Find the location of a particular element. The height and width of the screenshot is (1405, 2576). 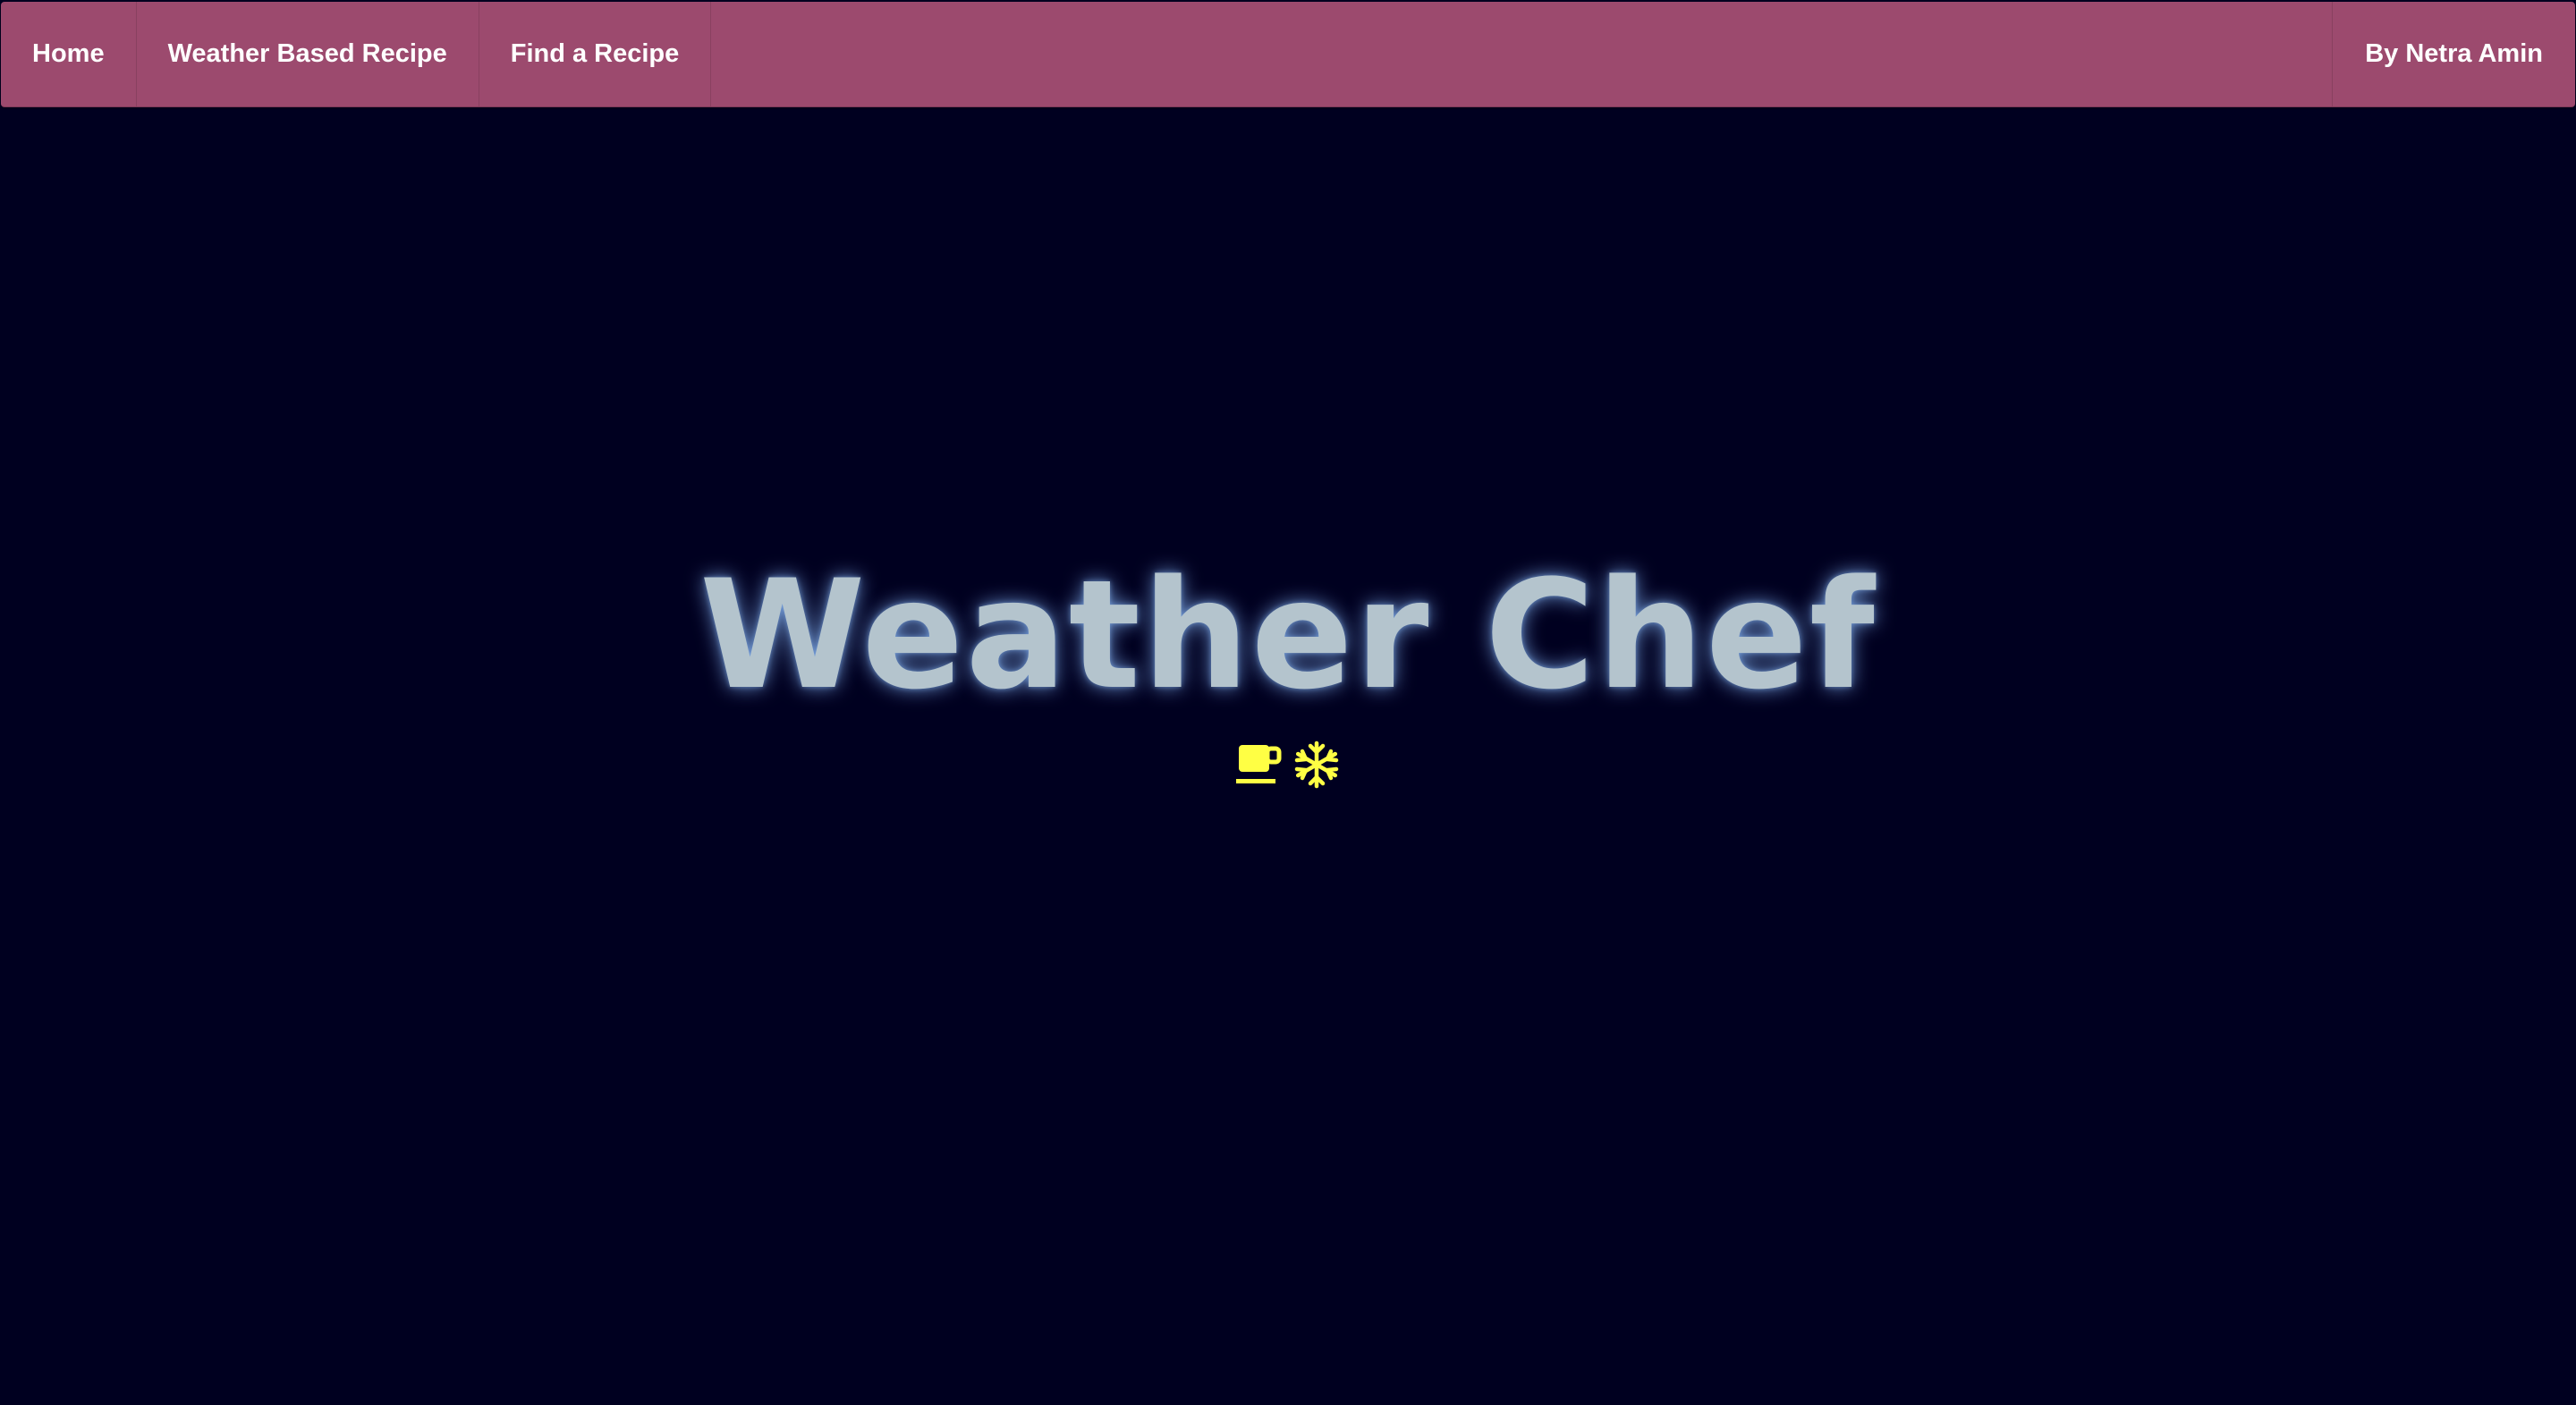

weather-icons is located at coordinates (1288, 765).